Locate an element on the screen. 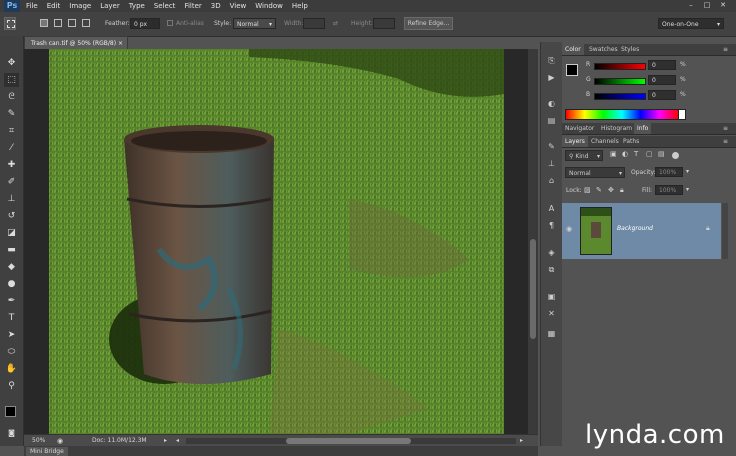 Image resolution: width=736 pixels, height=456 pixels. filter-pixel-icon: ▣ is located at coordinates (613, 154).